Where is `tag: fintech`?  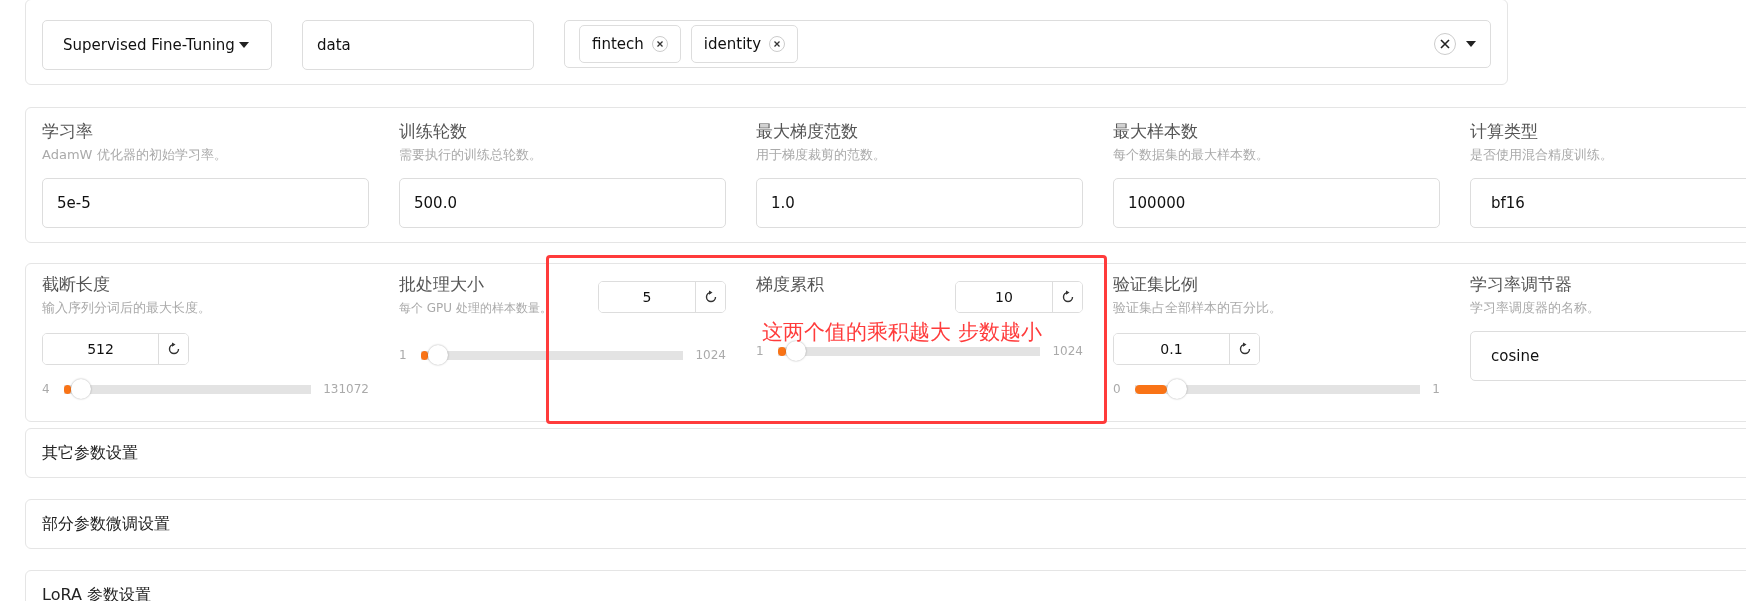
tag: fintech is located at coordinates (630, 44).